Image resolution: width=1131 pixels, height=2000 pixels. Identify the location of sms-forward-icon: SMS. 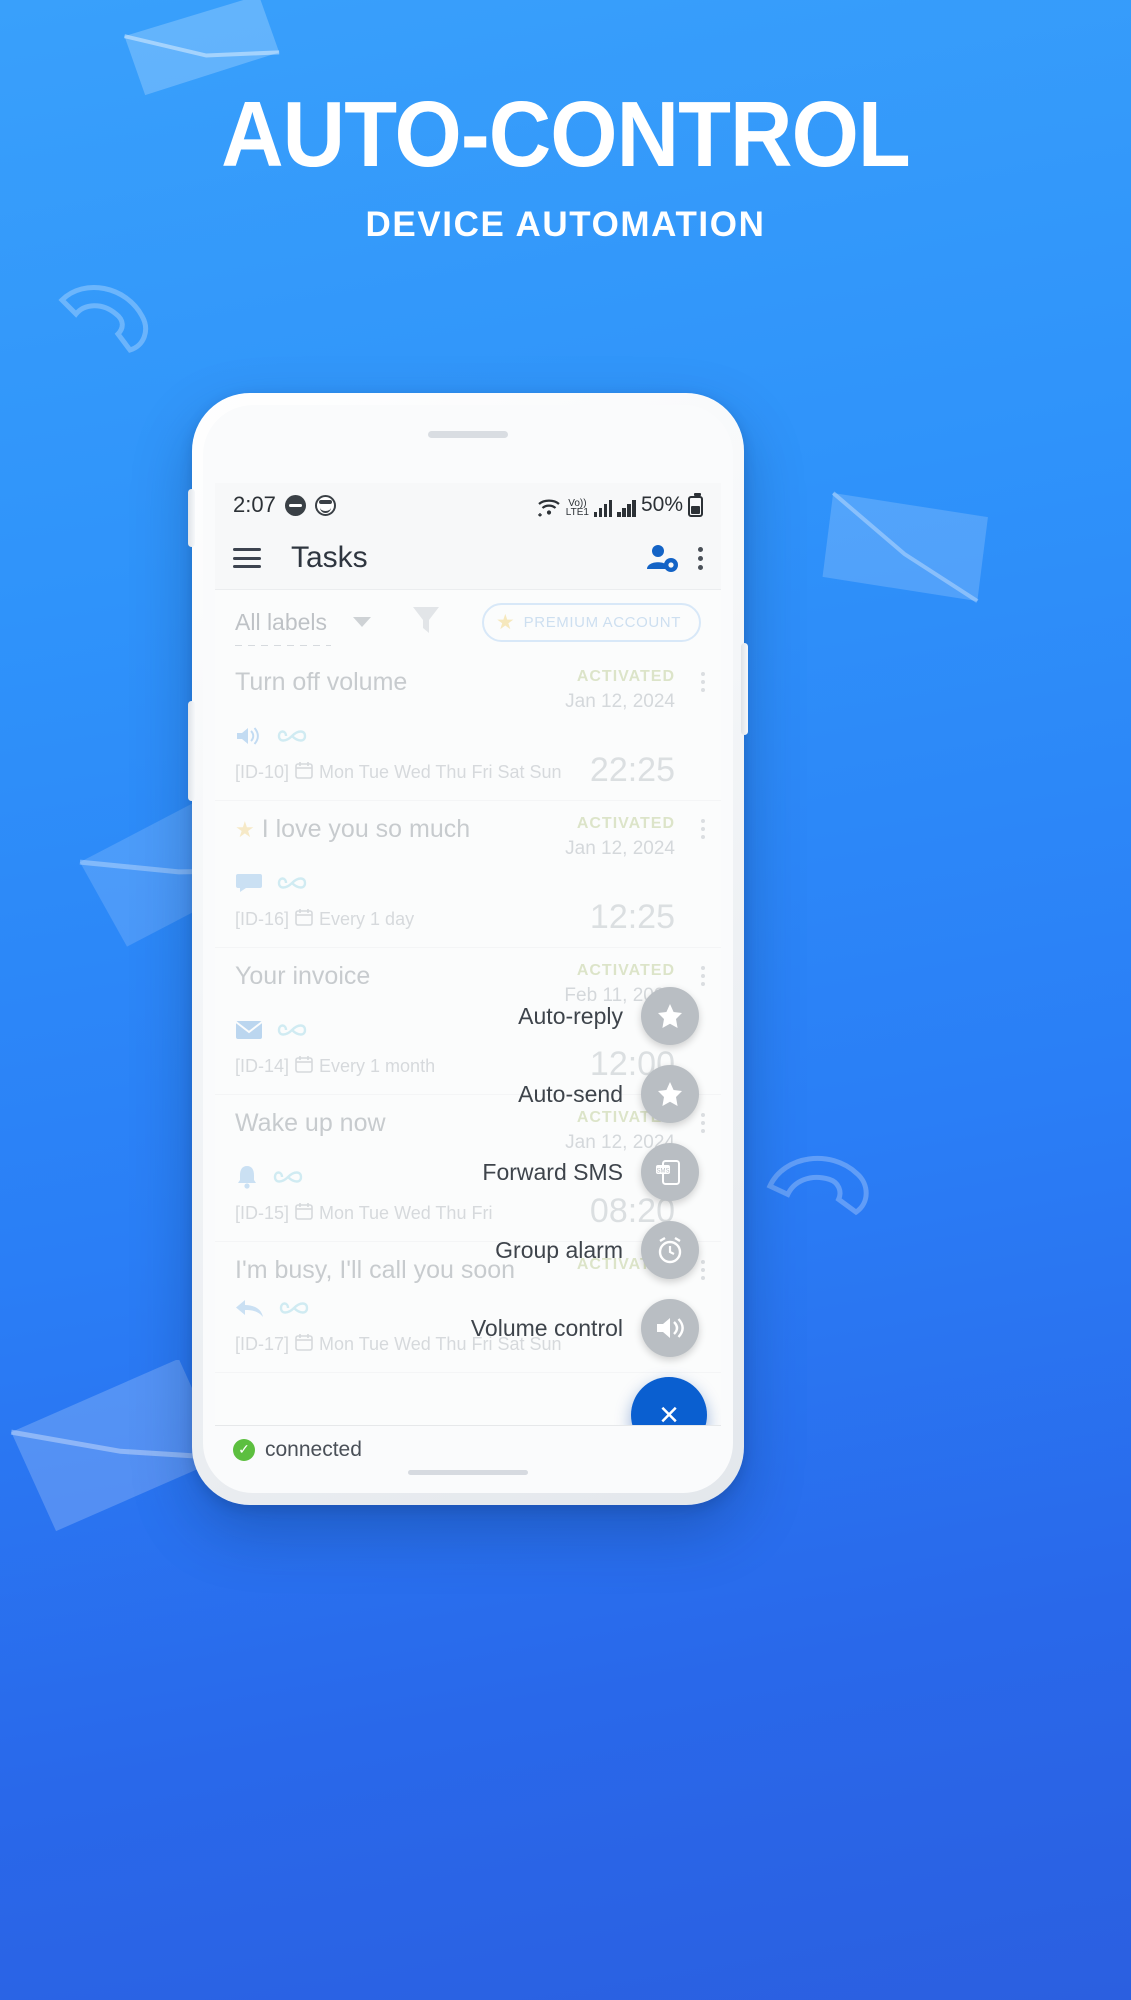
(670, 1172).